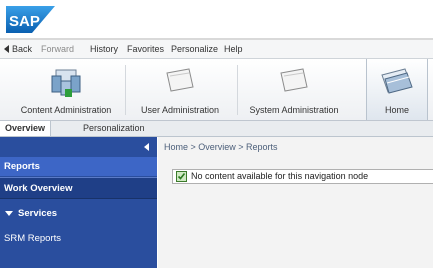  What do you see at coordinates (78, 147) in the screenshot?
I see `collapse-bar` at bounding box center [78, 147].